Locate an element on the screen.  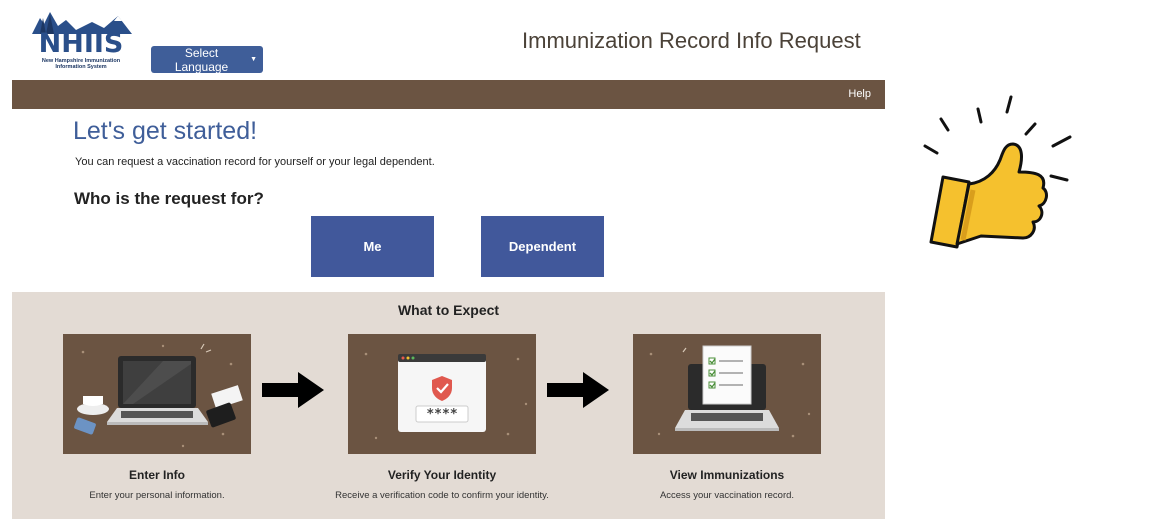
help-link: Help is located at coordinates (859, 94).